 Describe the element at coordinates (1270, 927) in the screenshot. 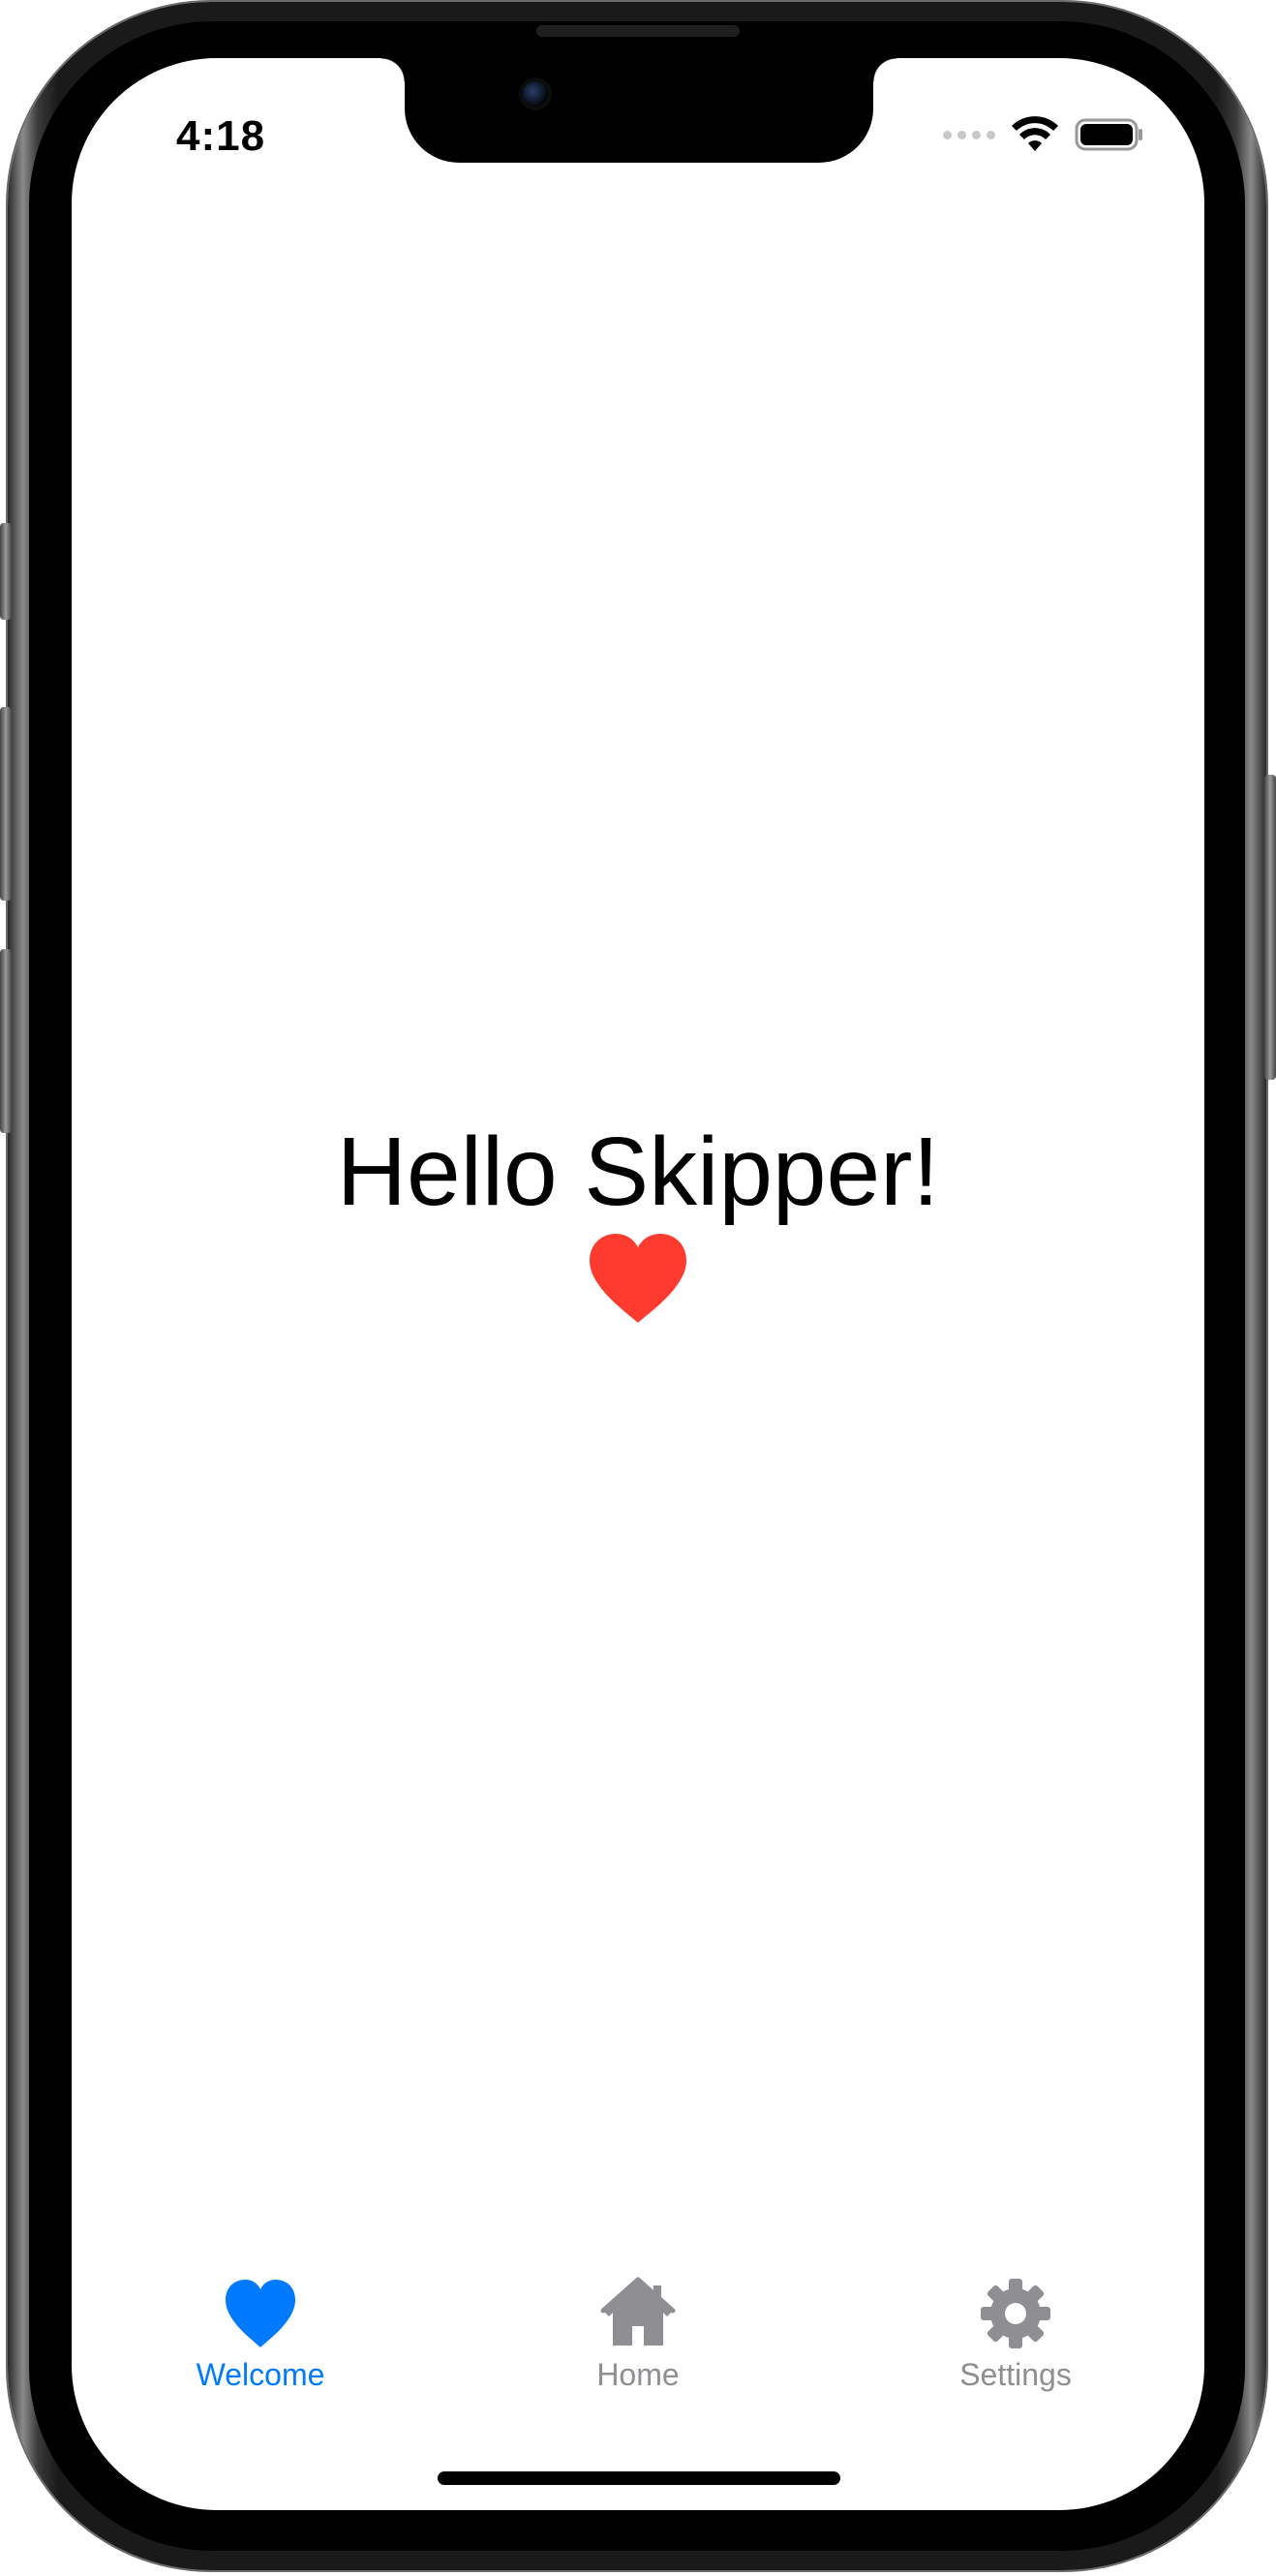

I see `power-button` at that location.